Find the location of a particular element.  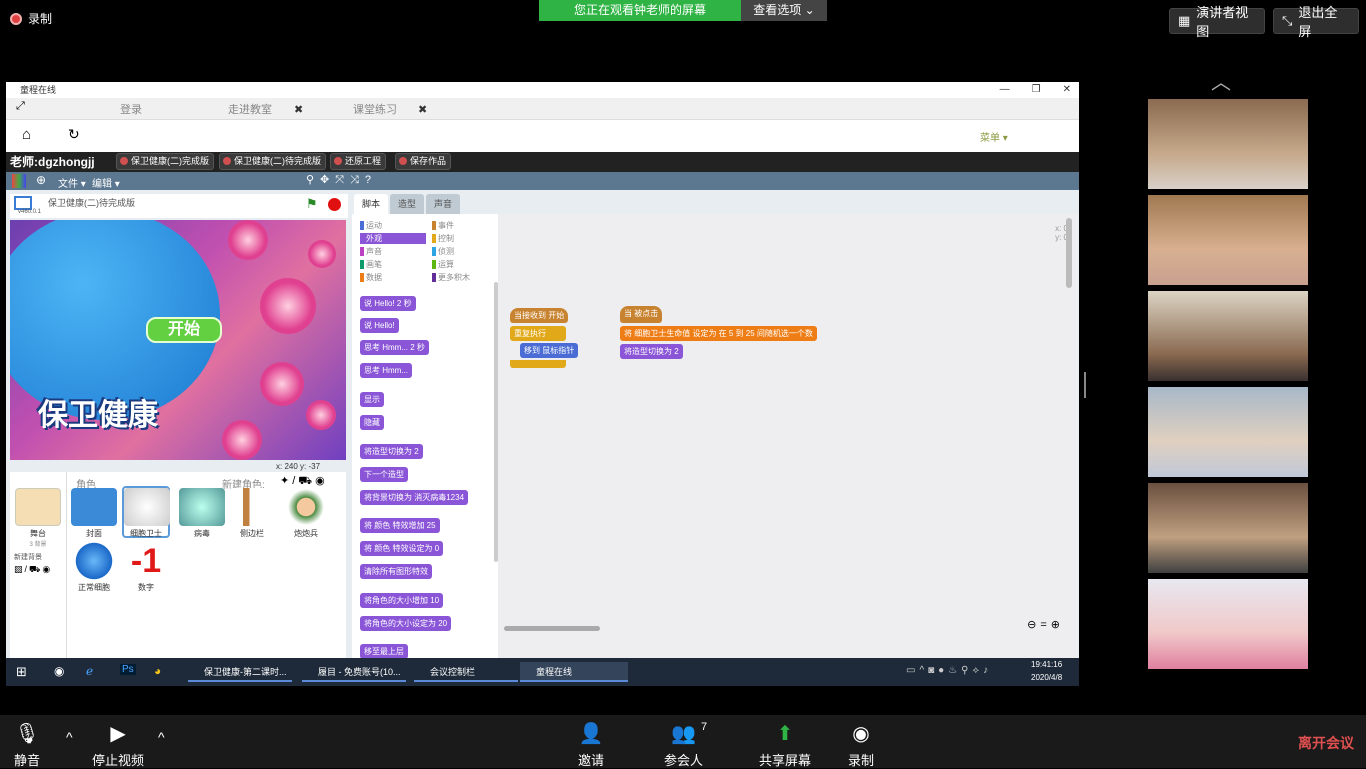

category-more-blocks: 更多积木 is located at coordinates (451, 277).